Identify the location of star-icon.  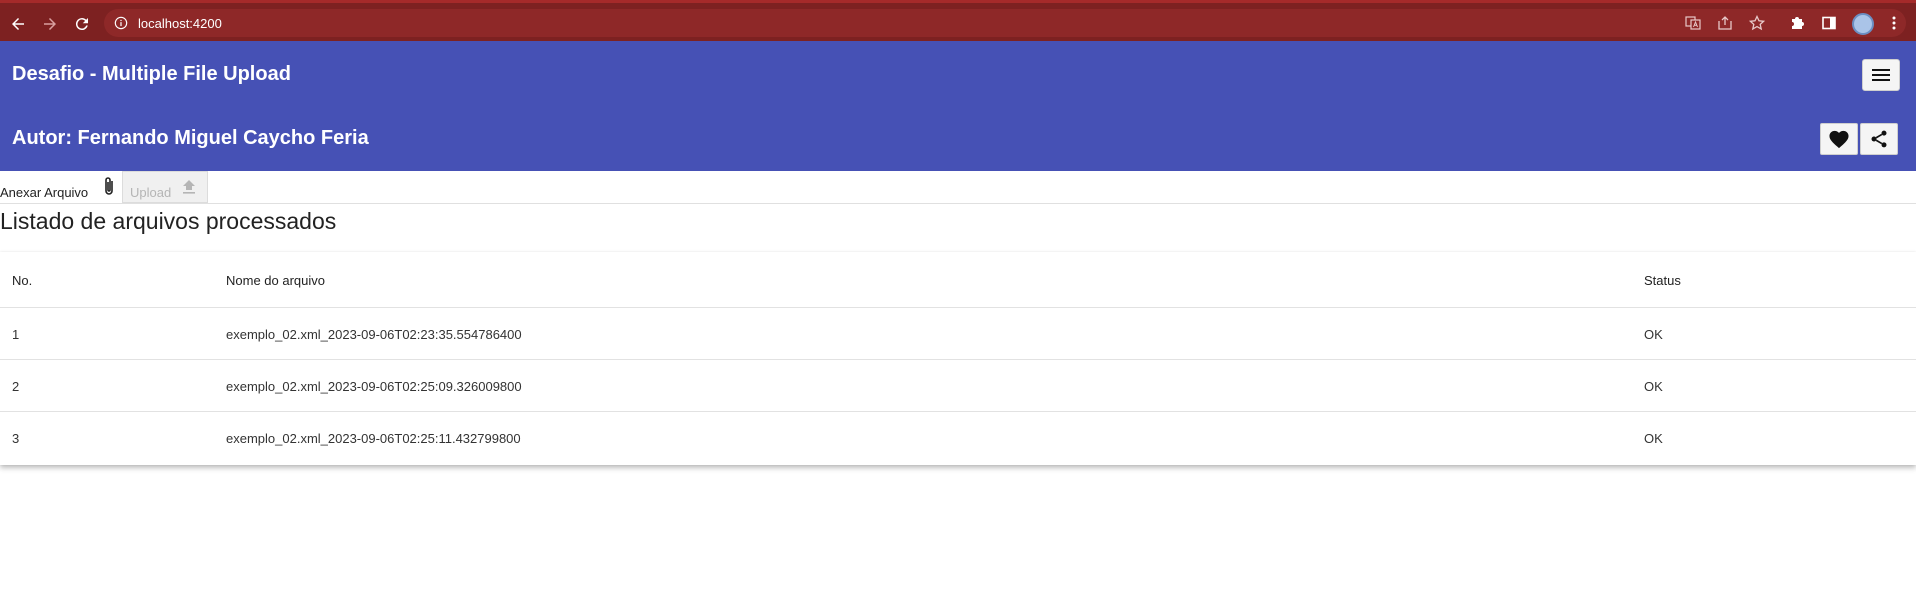
(1757, 23).